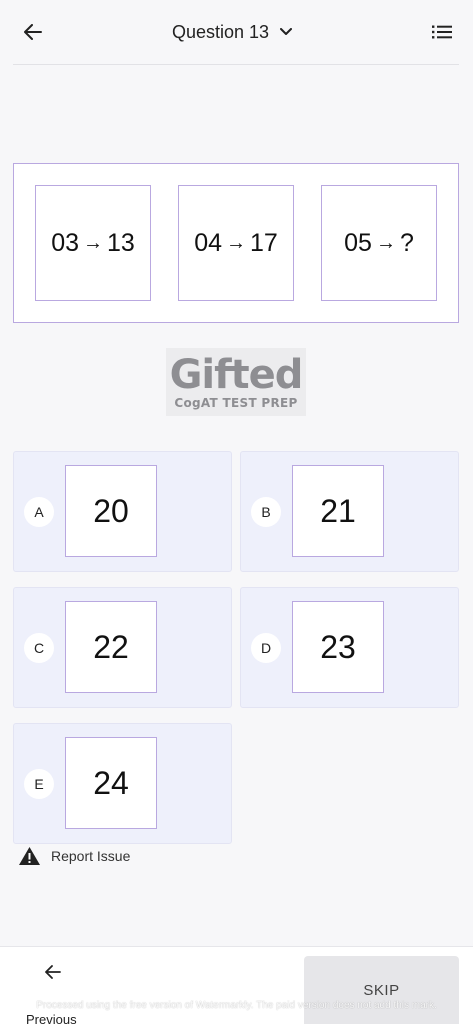 The width and height of the screenshot is (473, 1024). I want to click on answer-option-c: C 22, so click(122, 647).